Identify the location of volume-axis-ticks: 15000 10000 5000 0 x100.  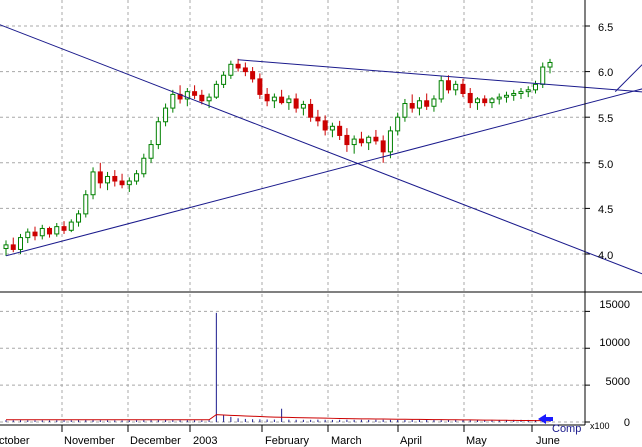
(610, 365).